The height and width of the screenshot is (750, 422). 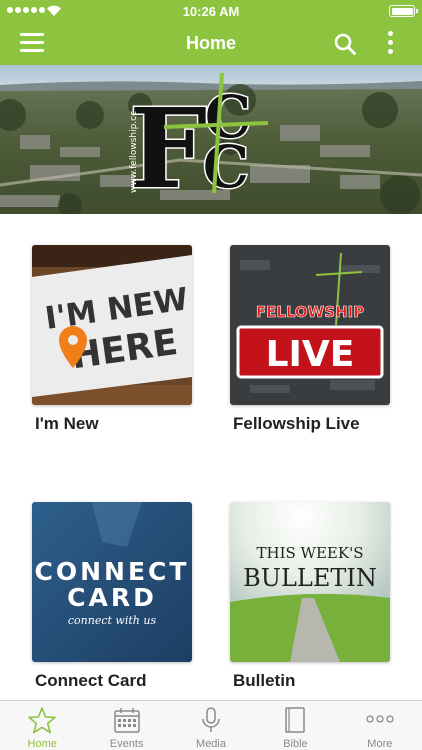 What do you see at coordinates (310, 354) in the screenshot?
I see `svg-text: LIVE` at bounding box center [310, 354].